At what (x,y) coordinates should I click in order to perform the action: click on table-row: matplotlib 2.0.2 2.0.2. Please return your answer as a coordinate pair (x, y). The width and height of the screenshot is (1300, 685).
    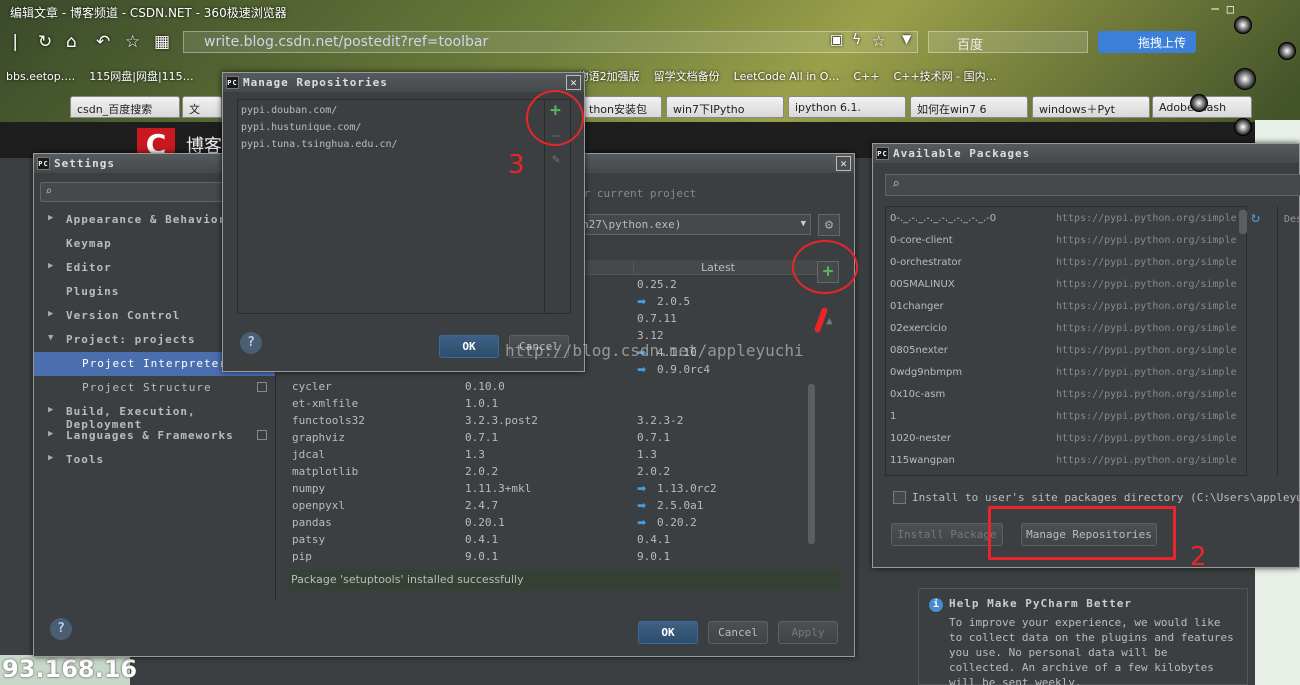
    Looking at the image, I should click on (552, 471).